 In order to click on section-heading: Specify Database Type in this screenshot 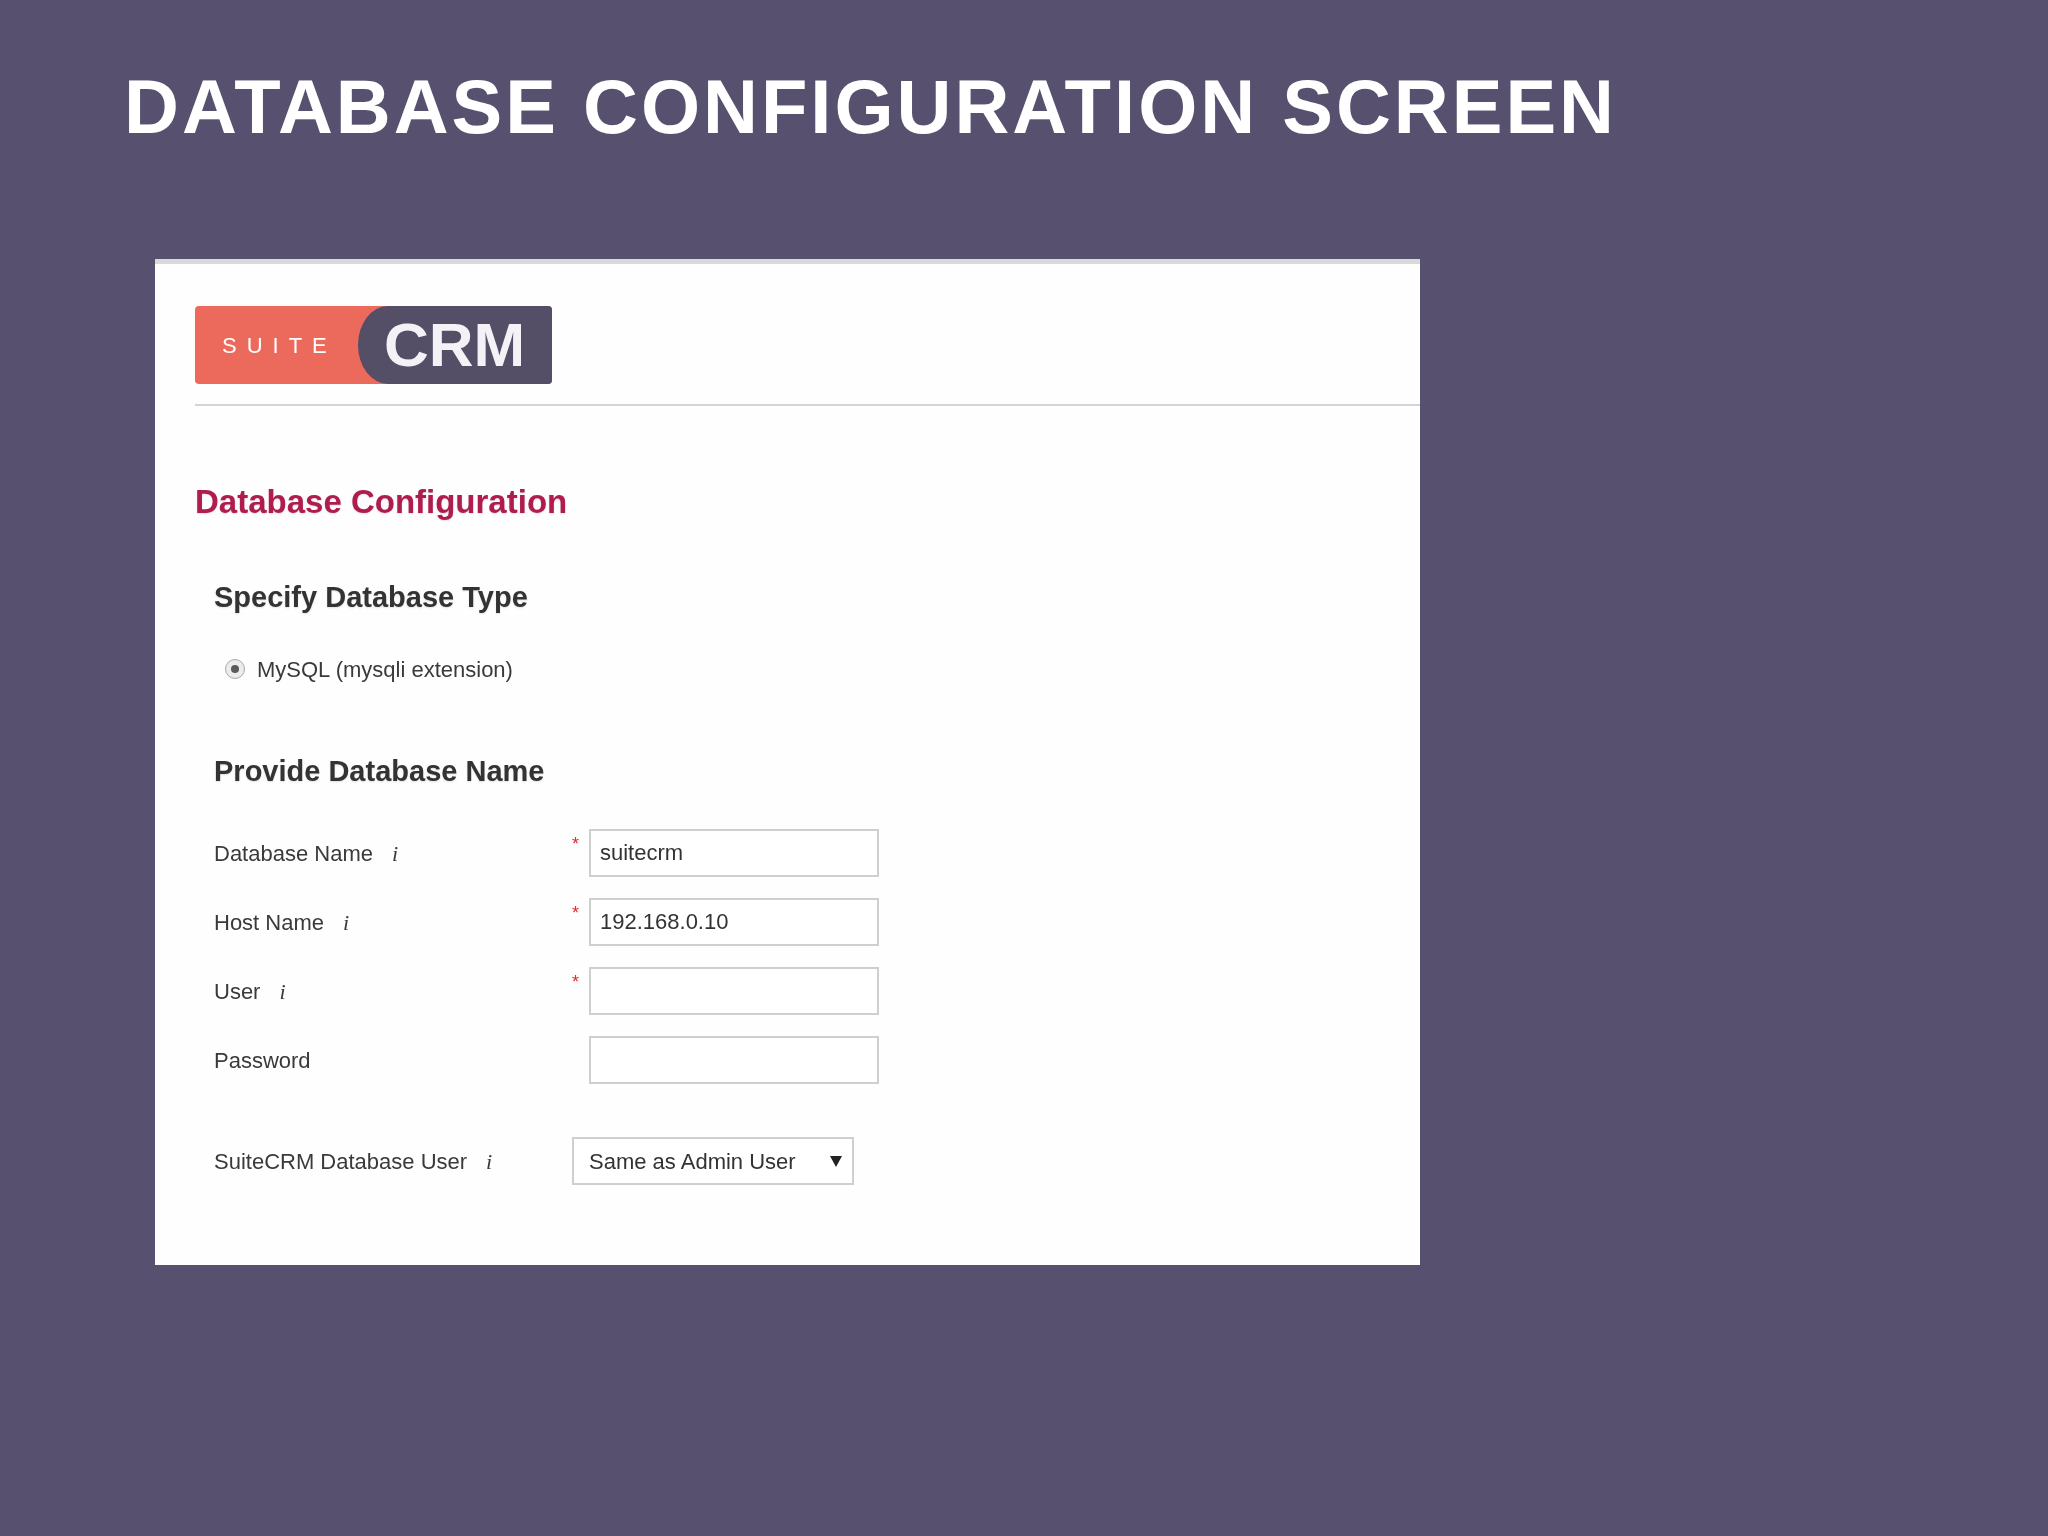, I will do `click(371, 597)`.